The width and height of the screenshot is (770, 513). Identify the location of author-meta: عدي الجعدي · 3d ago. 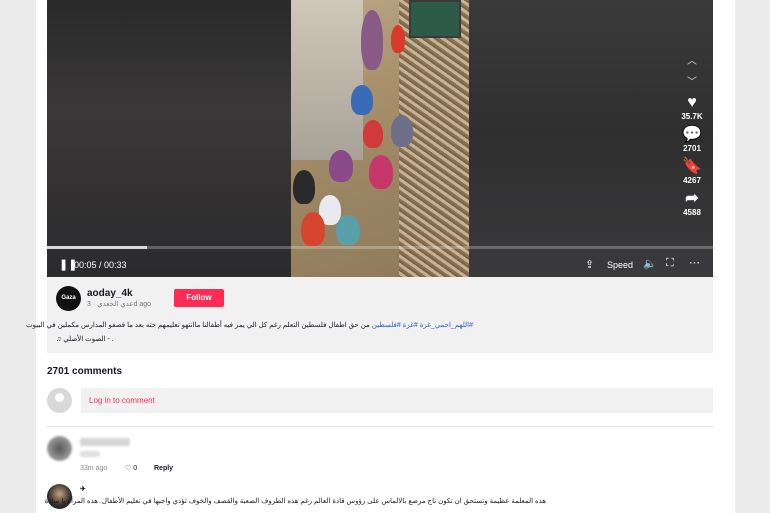
(119, 304).